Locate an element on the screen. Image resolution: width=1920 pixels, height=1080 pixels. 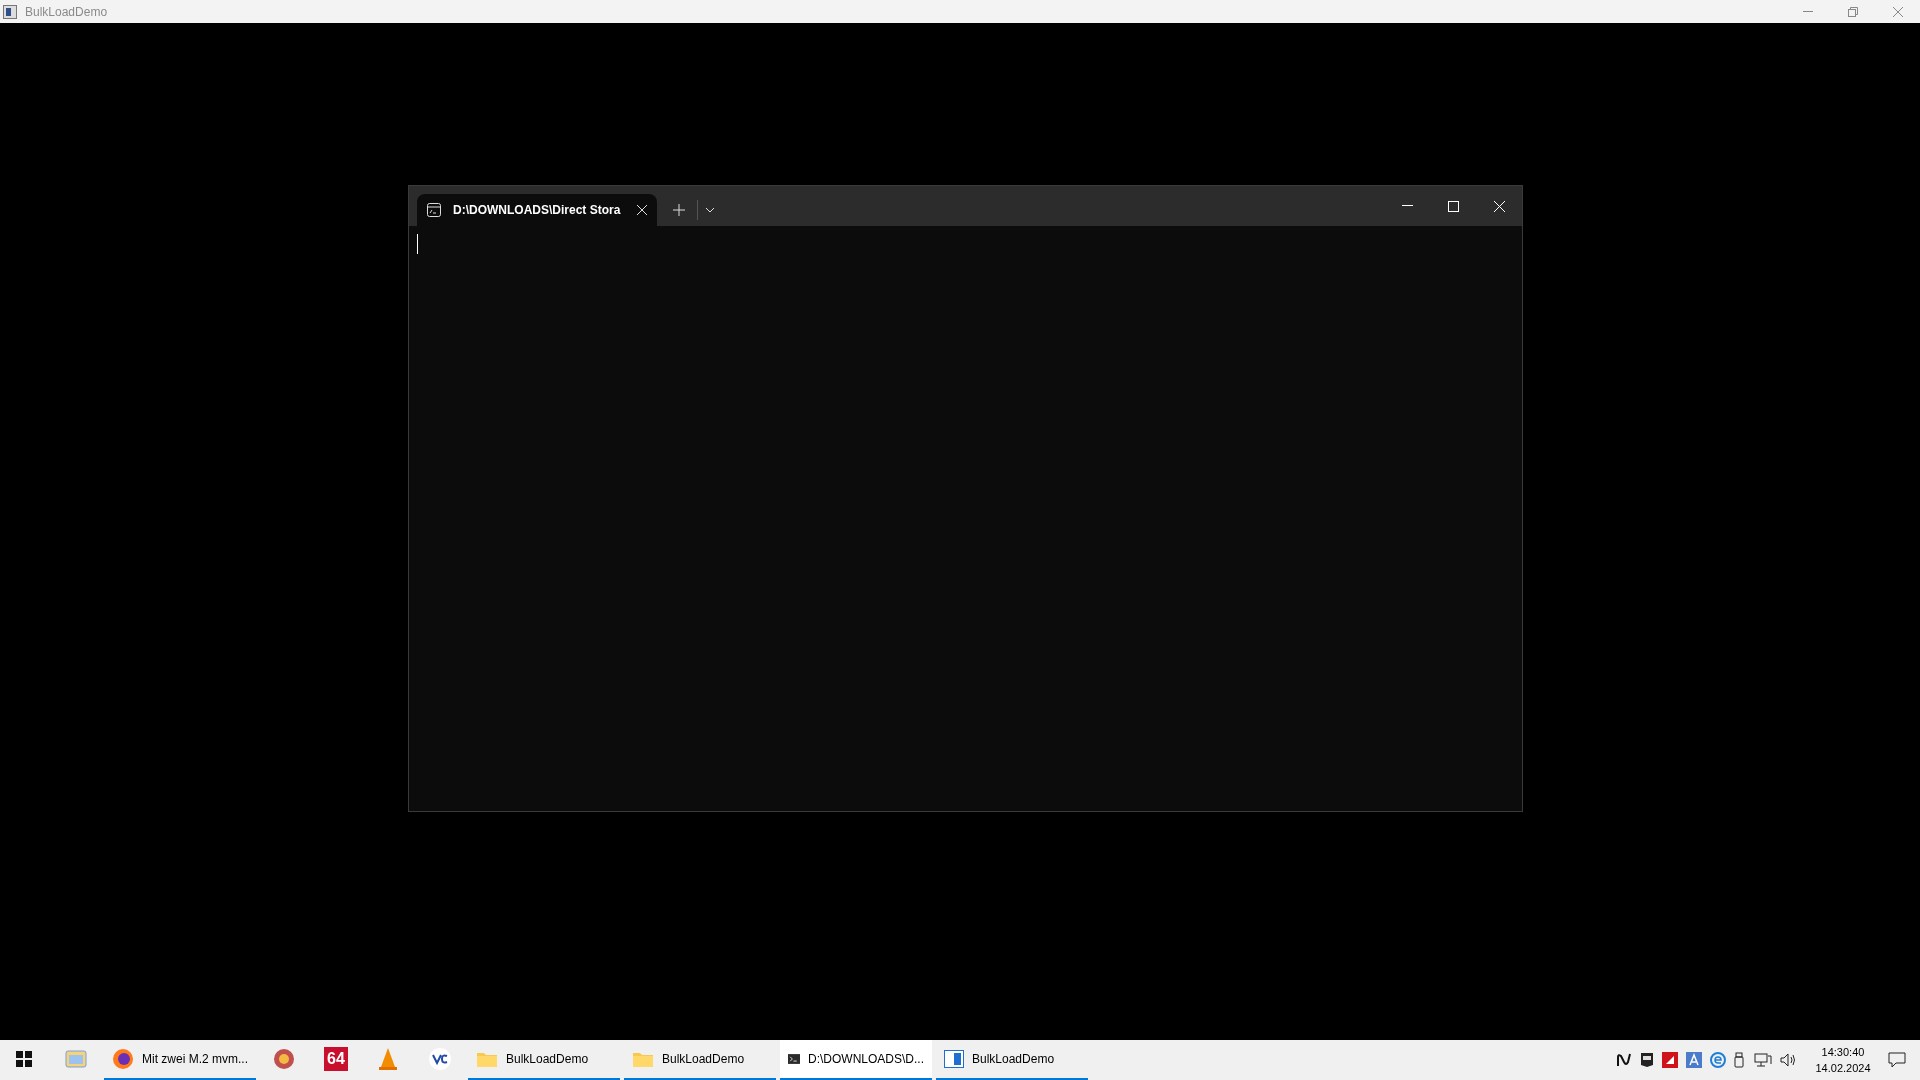
wave-icon is located at coordinates (1624, 1060).